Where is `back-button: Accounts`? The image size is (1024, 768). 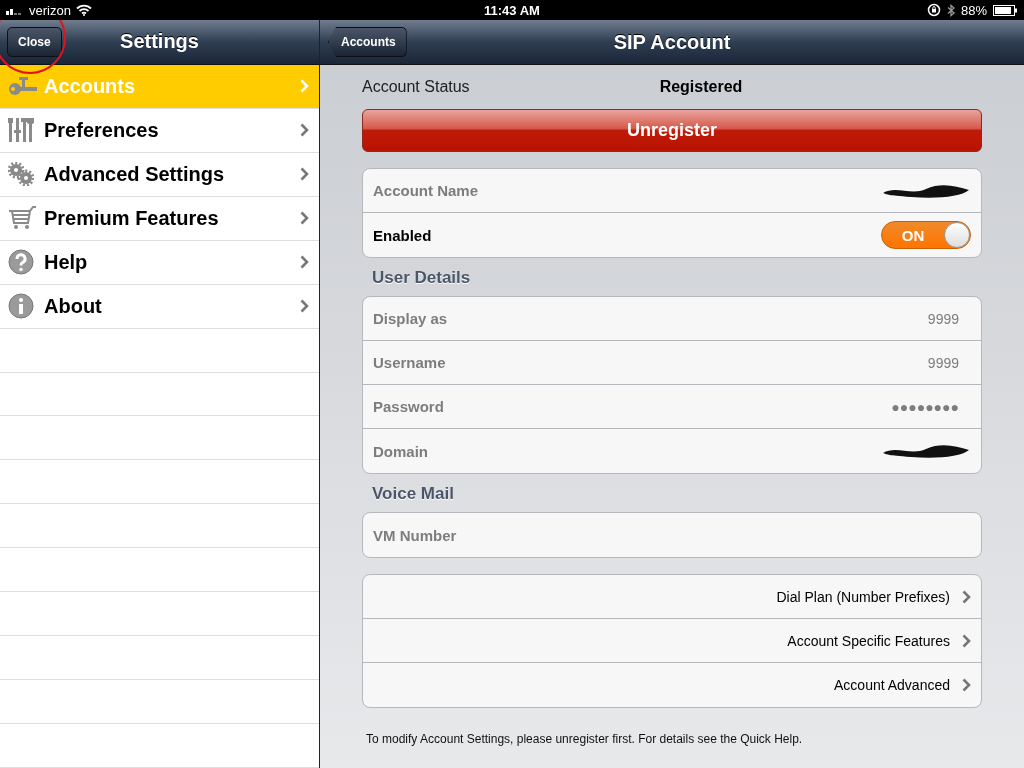
back-button: Accounts is located at coordinates (367, 42).